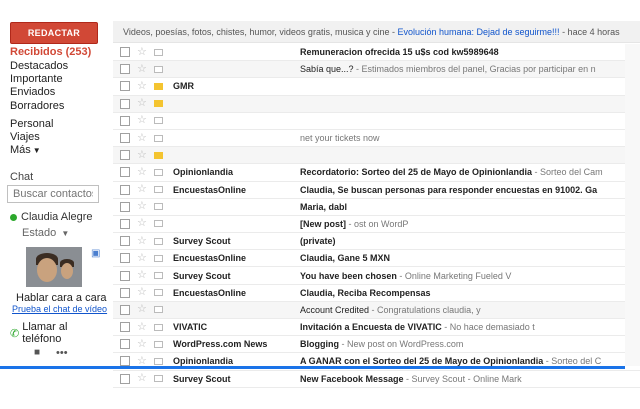 This screenshot has width=640, height=409. I want to click on contact-search-input, so click(53, 194).